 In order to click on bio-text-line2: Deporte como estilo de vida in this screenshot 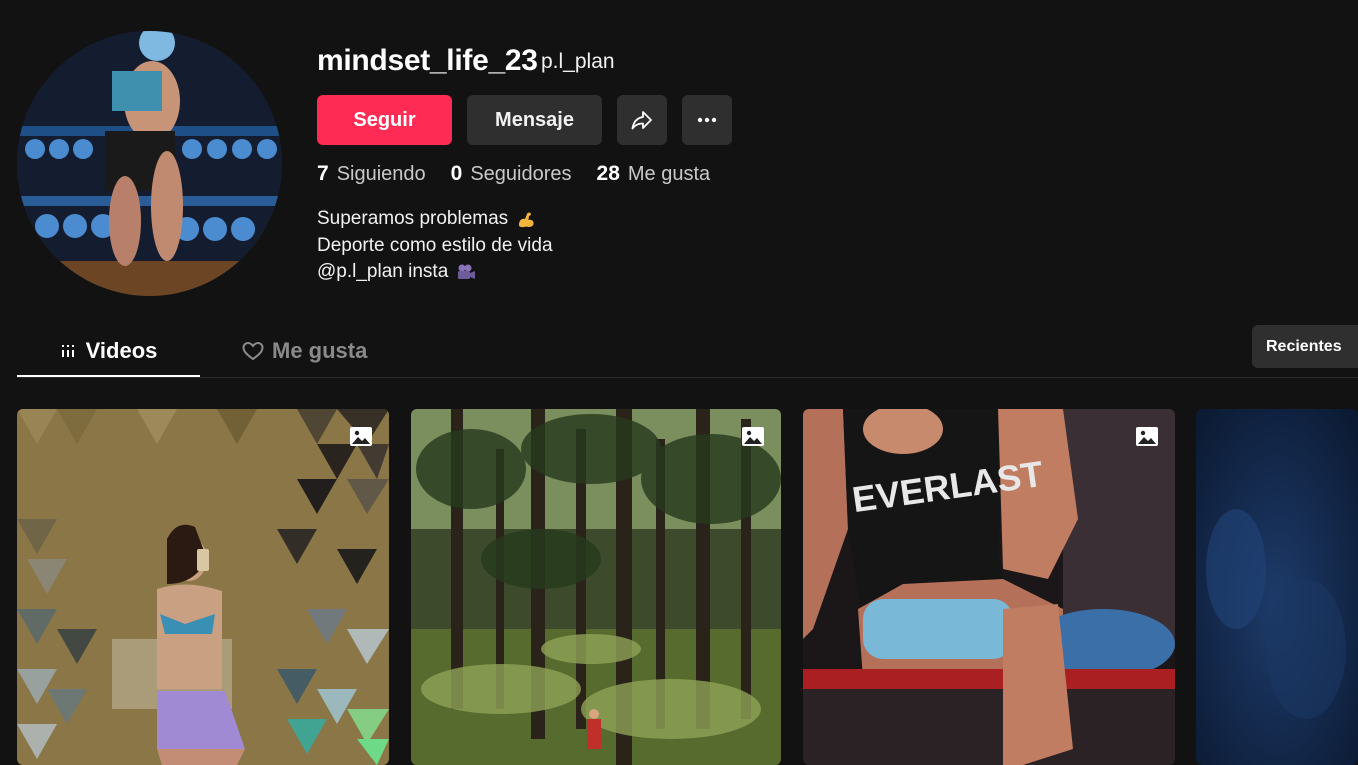, I will do `click(435, 245)`.